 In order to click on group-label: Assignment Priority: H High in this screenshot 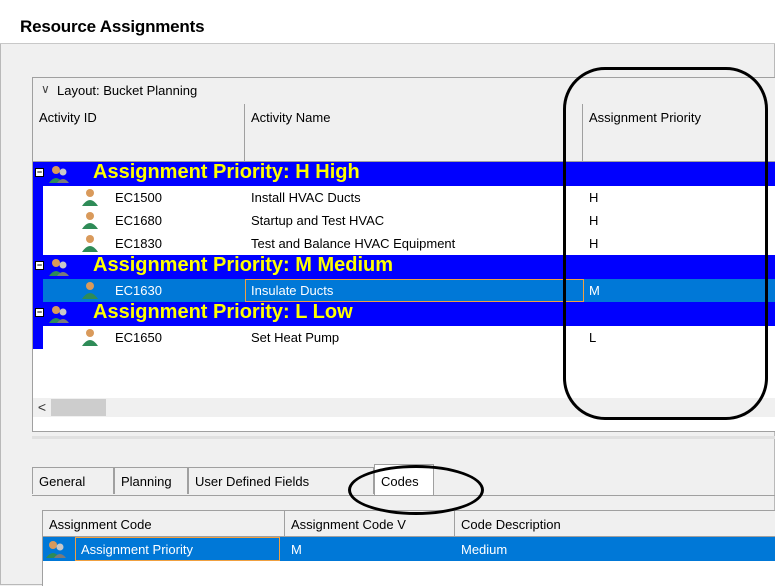, I will do `click(226, 172)`.